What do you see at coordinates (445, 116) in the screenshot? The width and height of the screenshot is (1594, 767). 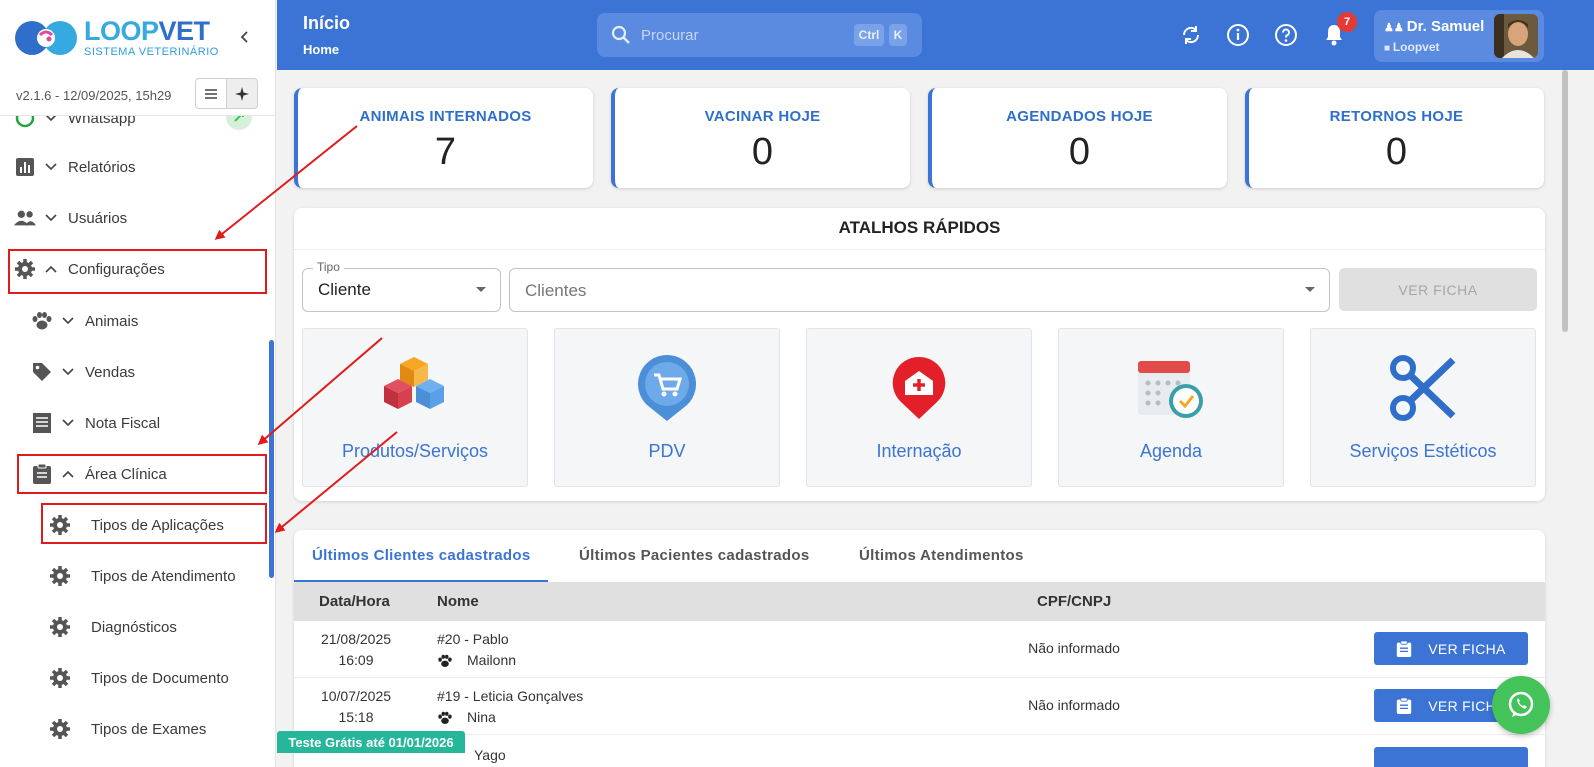 I see `stat-label: ANIMAIS INTERNADOS` at bounding box center [445, 116].